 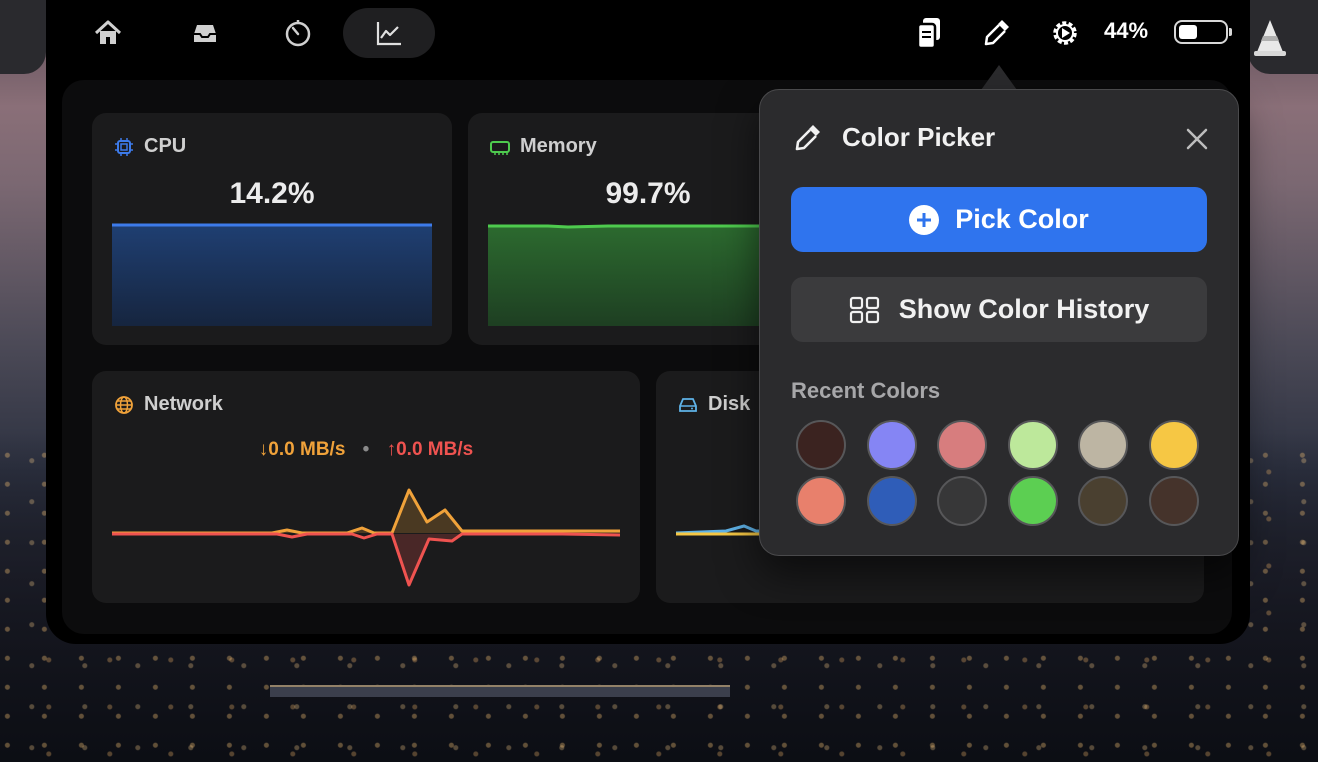 What do you see at coordinates (1203, 32) in the screenshot?
I see `battery-icon` at bounding box center [1203, 32].